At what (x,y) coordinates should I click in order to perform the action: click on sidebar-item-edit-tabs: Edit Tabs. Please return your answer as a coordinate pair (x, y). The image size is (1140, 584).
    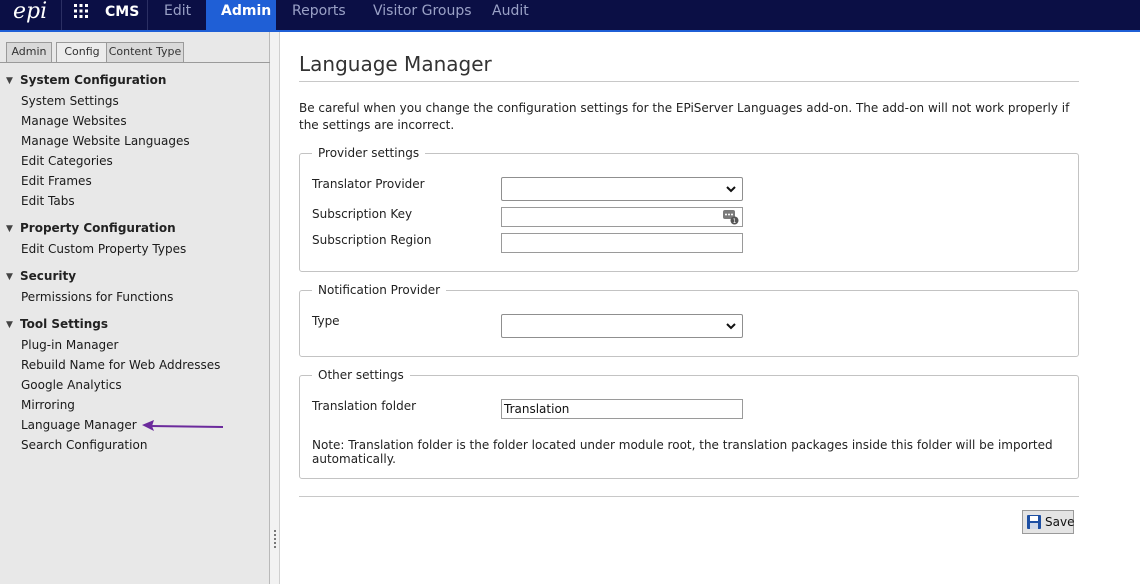
    Looking at the image, I should click on (48, 201).